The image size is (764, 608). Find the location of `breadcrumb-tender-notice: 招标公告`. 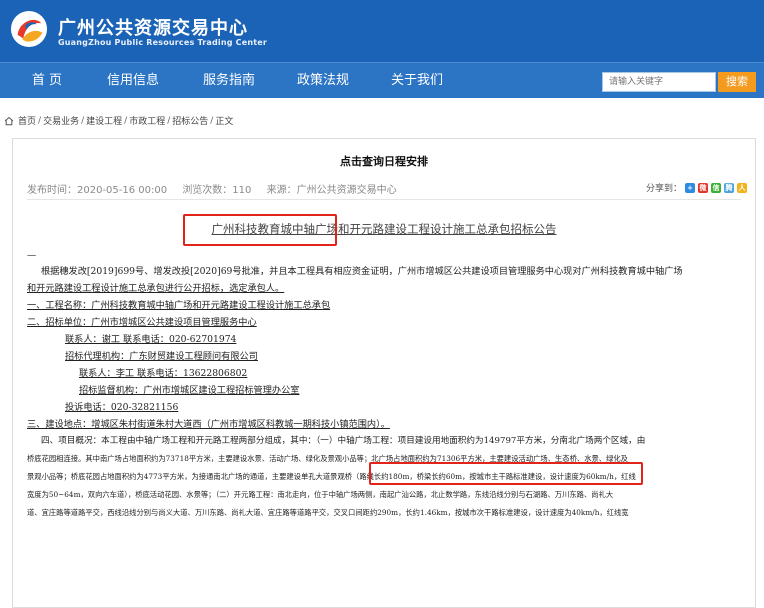

breadcrumb-tender-notice: 招标公告 is located at coordinates (190, 120).